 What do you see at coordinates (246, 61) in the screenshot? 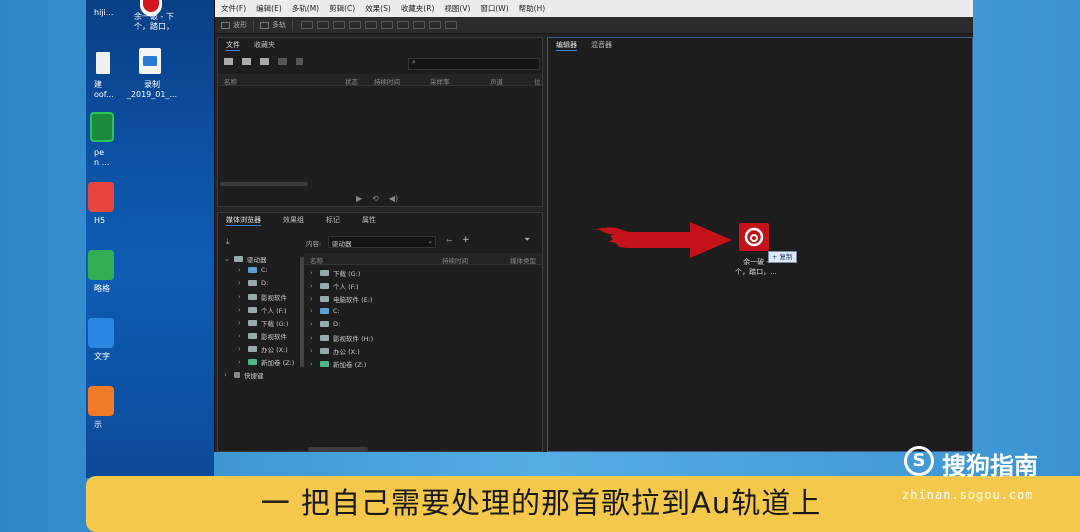
I see `import-icon` at bounding box center [246, 61].